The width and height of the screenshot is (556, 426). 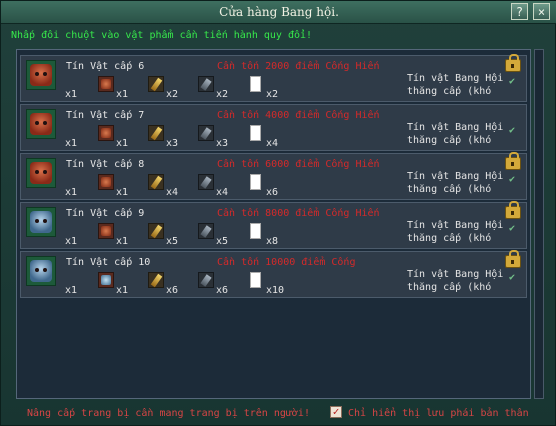 What do you see at coordinates (298, 115) in the screenshot?
I see `cost-text: Cần tốn 4000 điểm Cống Hiến` at bounding box center [298, 115].